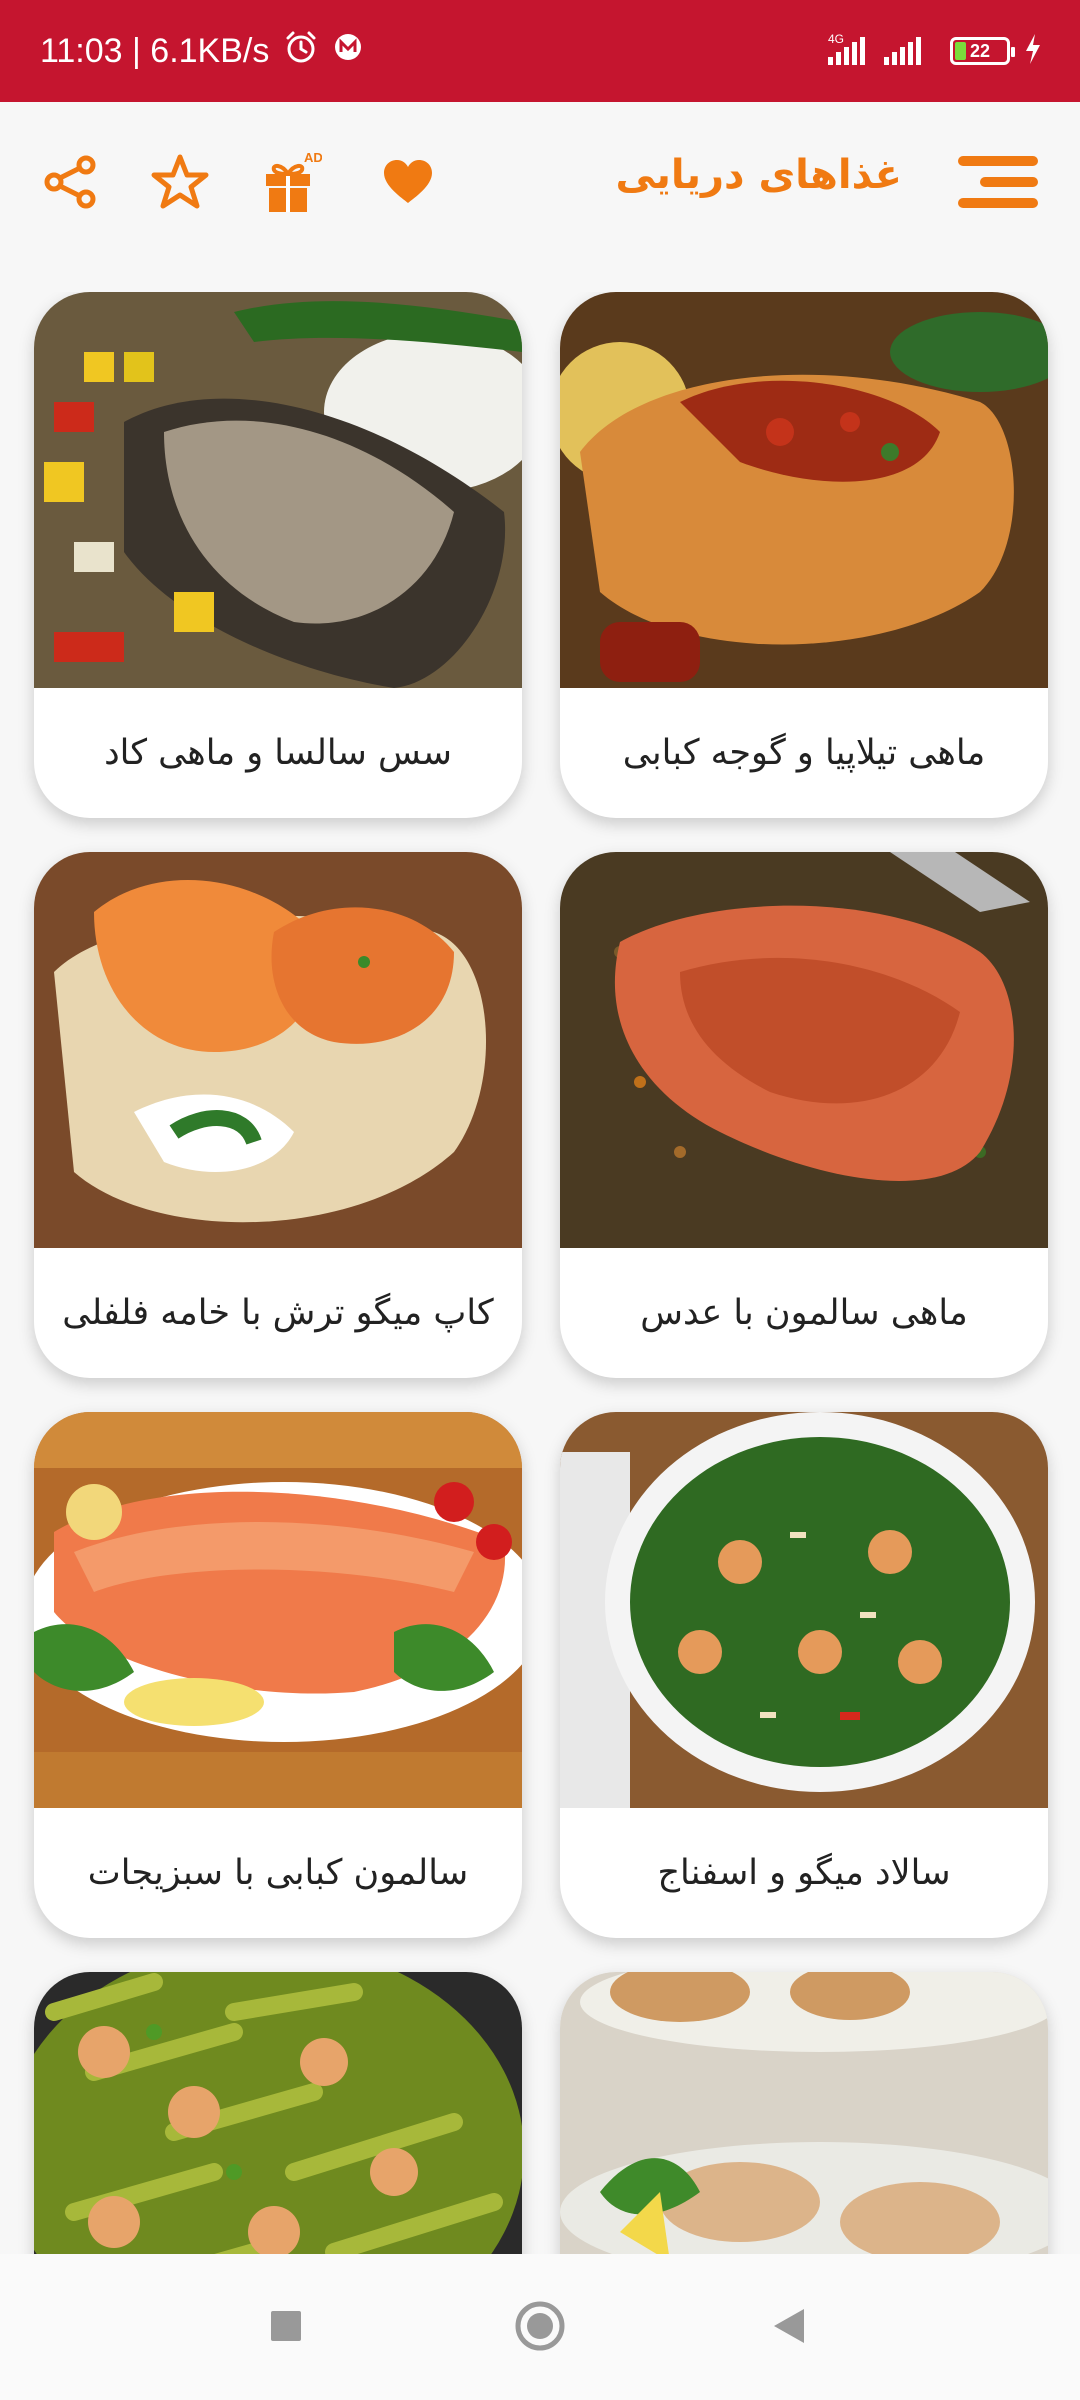 The width and height of the screenshot is (1080, 2400). I want to click on home-icon, so click(540, 2326).